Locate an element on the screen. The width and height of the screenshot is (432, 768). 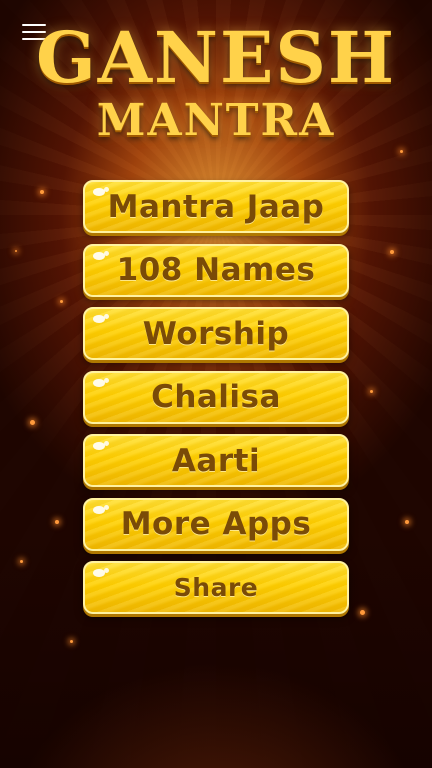
title-line-2: MANTRA is located at coordinates (216, 120).